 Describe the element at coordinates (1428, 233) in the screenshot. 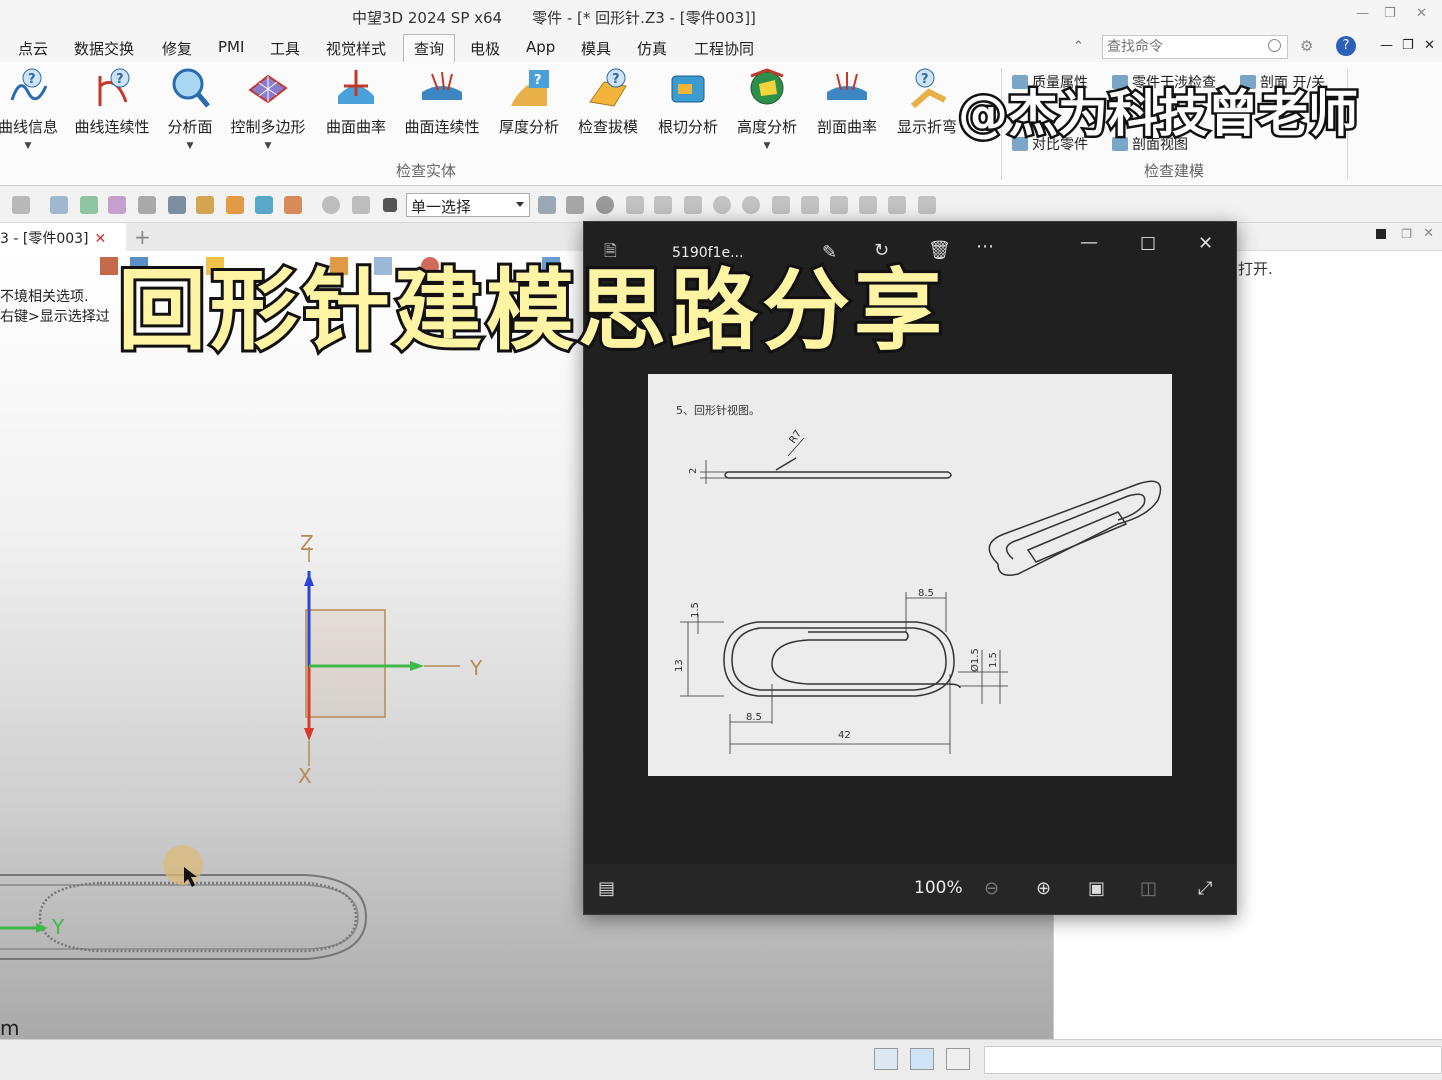

I see `panel-close-icon: ✕` at that location.